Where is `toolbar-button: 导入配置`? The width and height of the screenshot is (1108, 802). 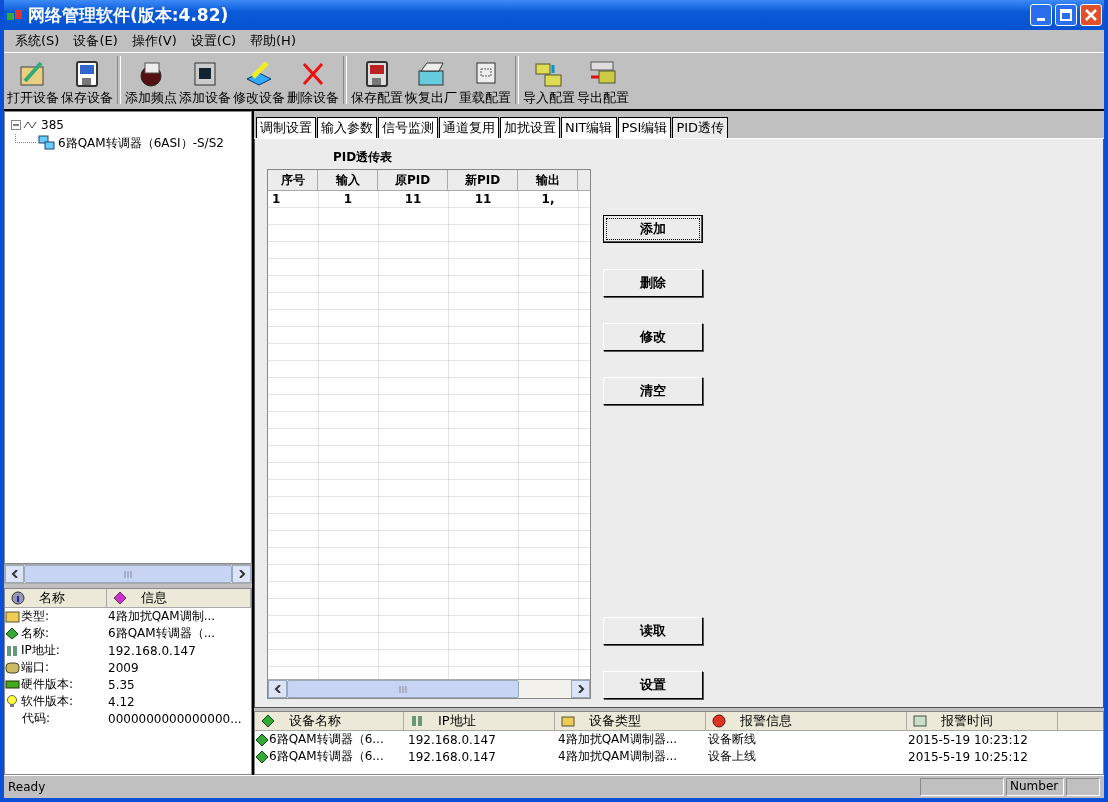
toolbar-button: 导入配置 is located at coordinates (549, 83).